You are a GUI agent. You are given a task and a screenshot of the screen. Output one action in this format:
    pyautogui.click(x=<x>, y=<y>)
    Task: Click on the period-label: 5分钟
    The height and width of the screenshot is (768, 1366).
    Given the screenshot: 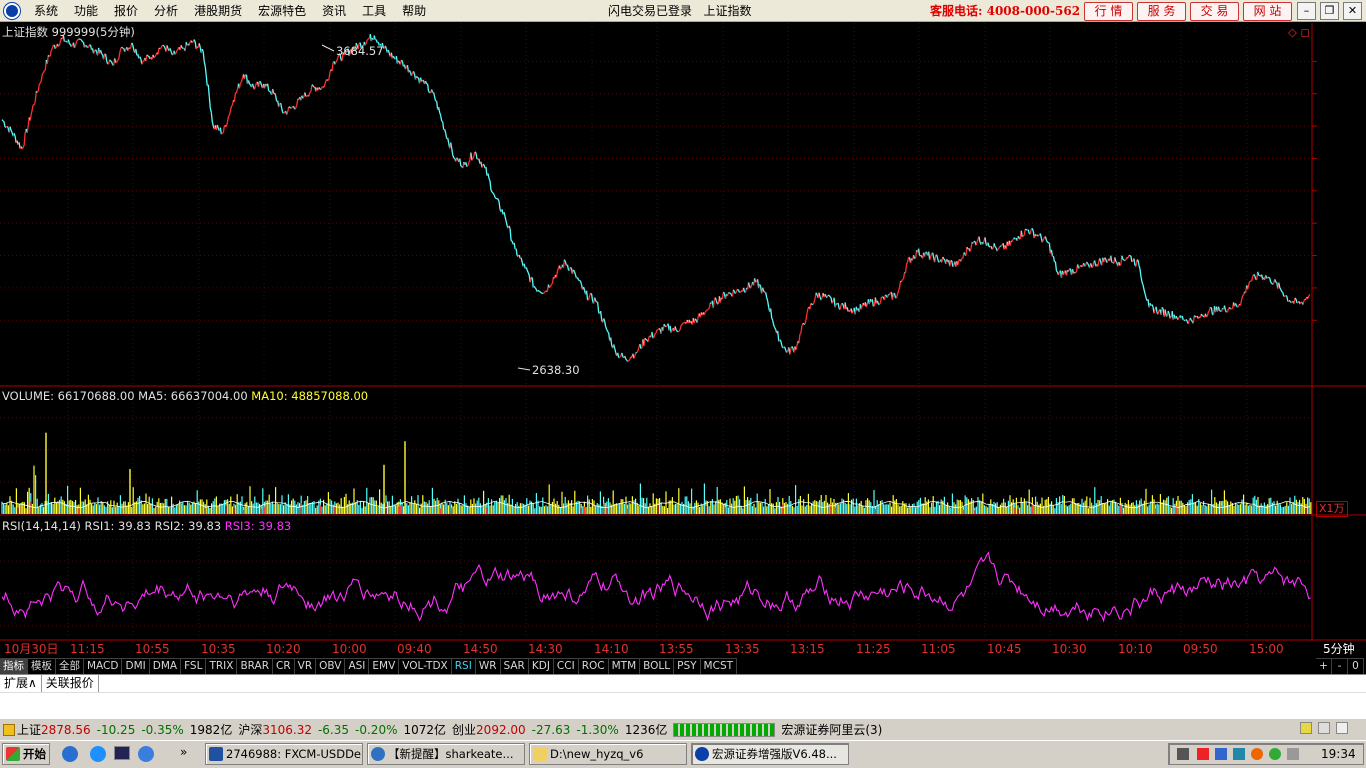 What is the action you would take?
    pyautogui.click(x=1339, y=649)
    